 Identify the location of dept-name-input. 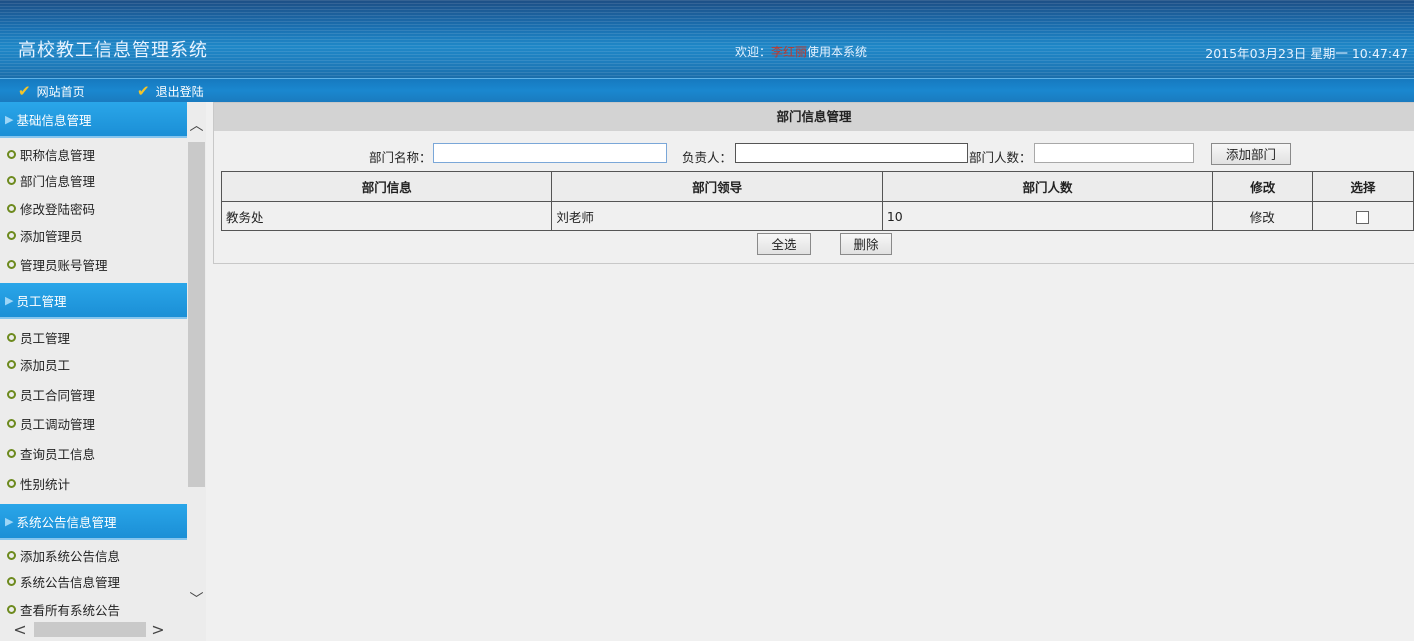
(550, 153).